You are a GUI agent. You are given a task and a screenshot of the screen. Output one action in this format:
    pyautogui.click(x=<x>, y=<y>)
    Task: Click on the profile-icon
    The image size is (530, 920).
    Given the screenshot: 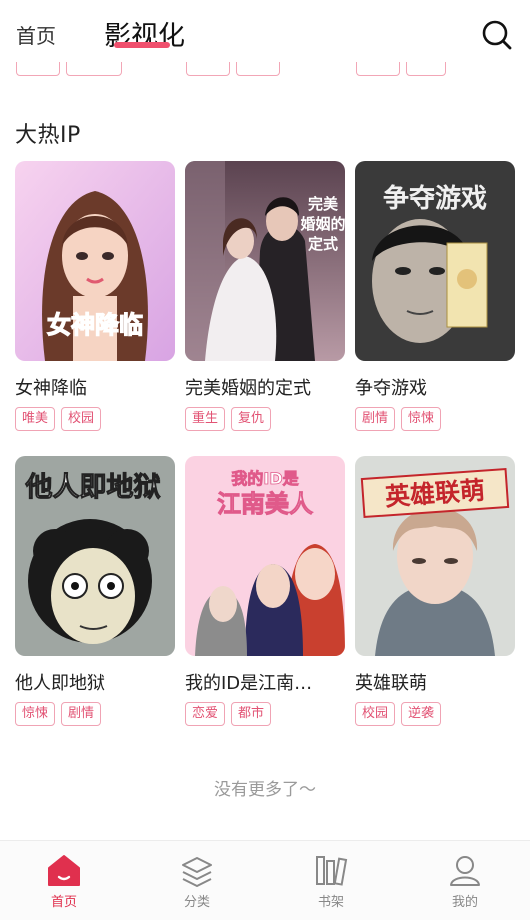 What is the action you would take?
    pyautogui.click(x=465, y=871)
    